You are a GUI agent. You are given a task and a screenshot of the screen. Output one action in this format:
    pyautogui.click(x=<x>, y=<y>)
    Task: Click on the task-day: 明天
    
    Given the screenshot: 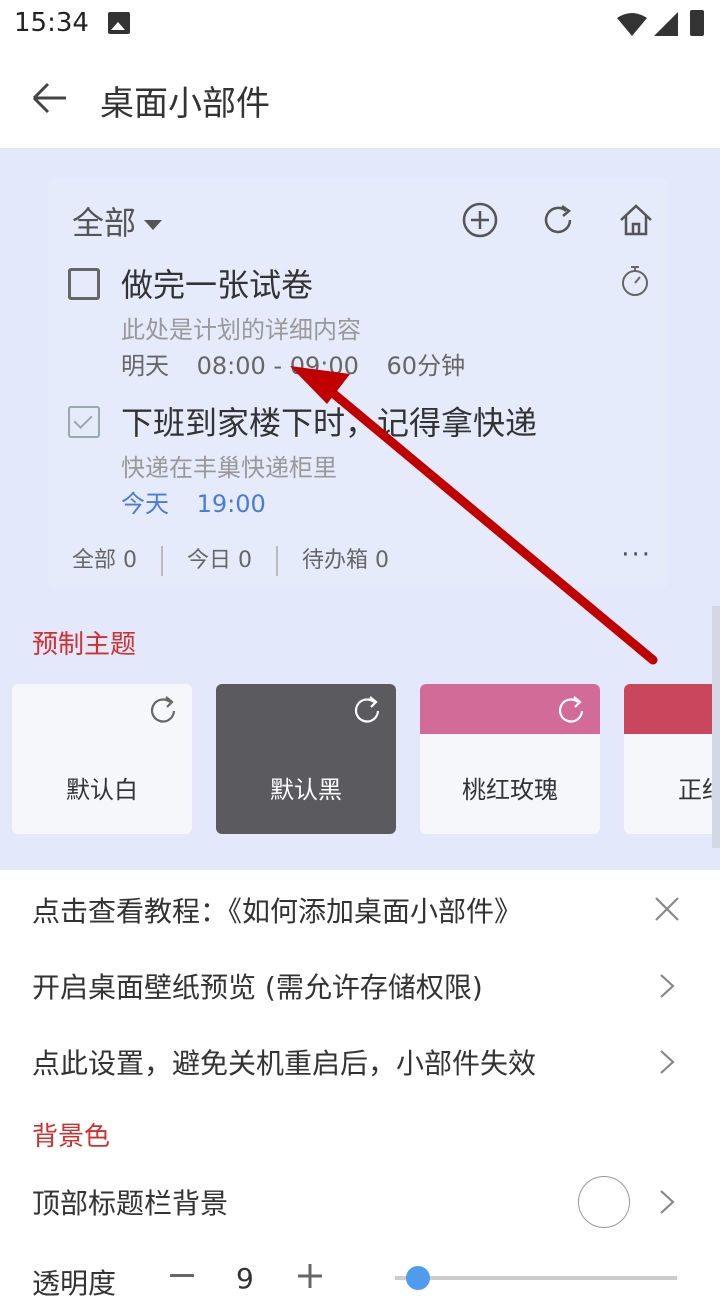 What is the action you would take?
    pyautogui.click(x=145, y=366)
    